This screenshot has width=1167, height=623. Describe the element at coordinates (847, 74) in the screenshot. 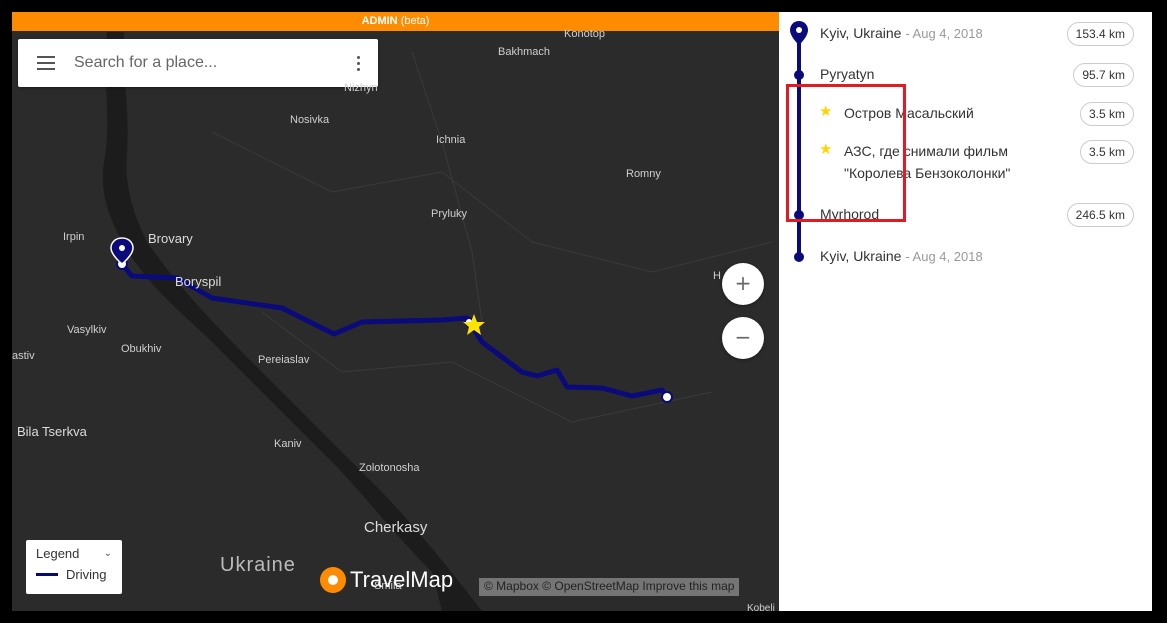

I see `stop-name: Pyryatyn` at that location.